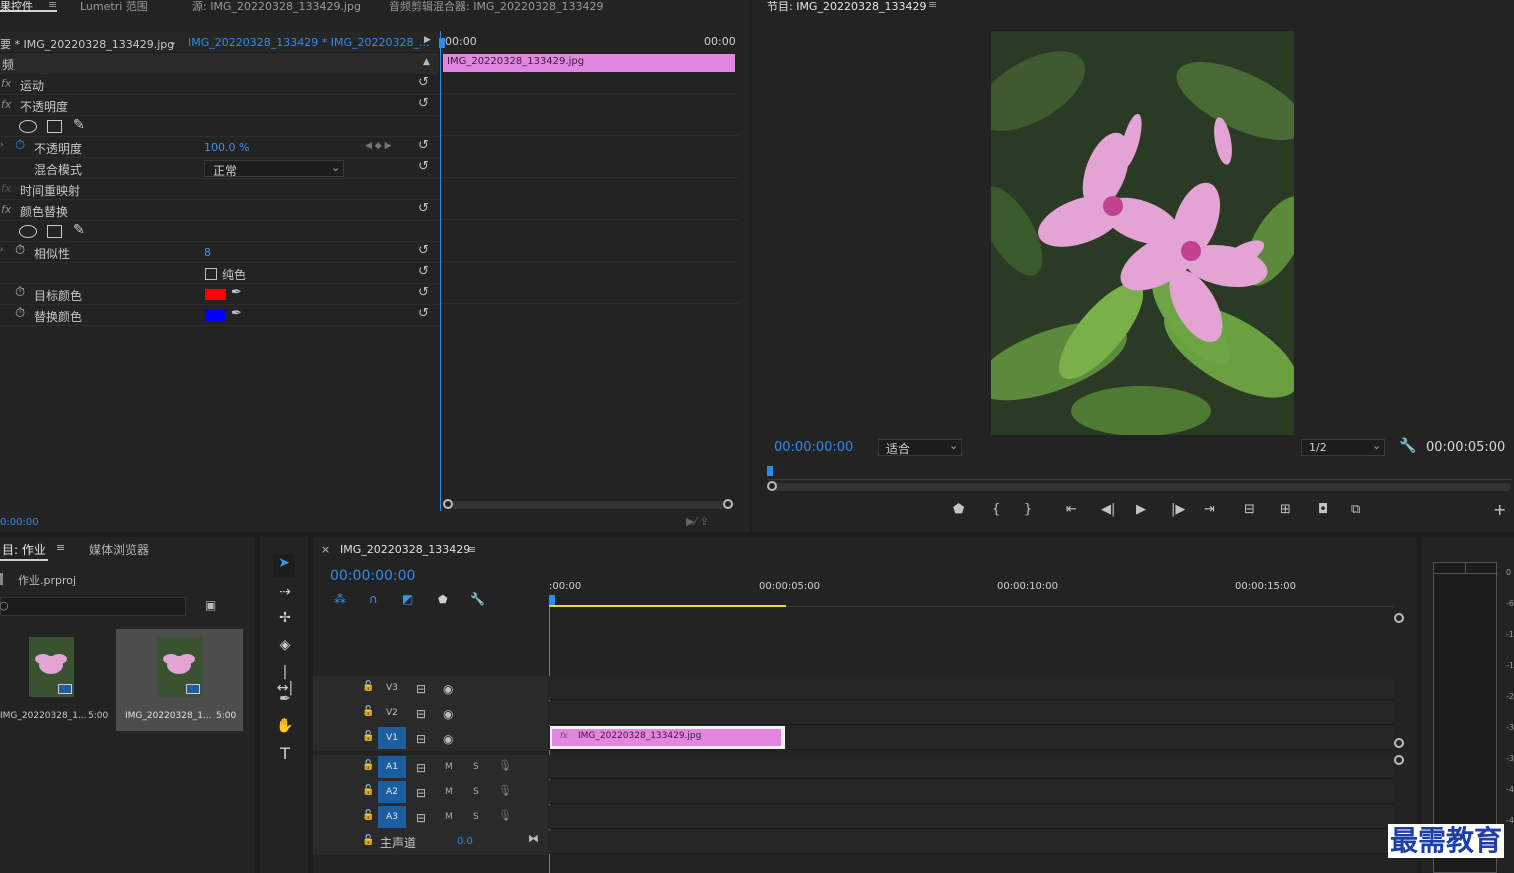  What do you see at coordinates (215, 294) in the screenshot?
I see `target-color-swatch` at bounding box center [215, 294].